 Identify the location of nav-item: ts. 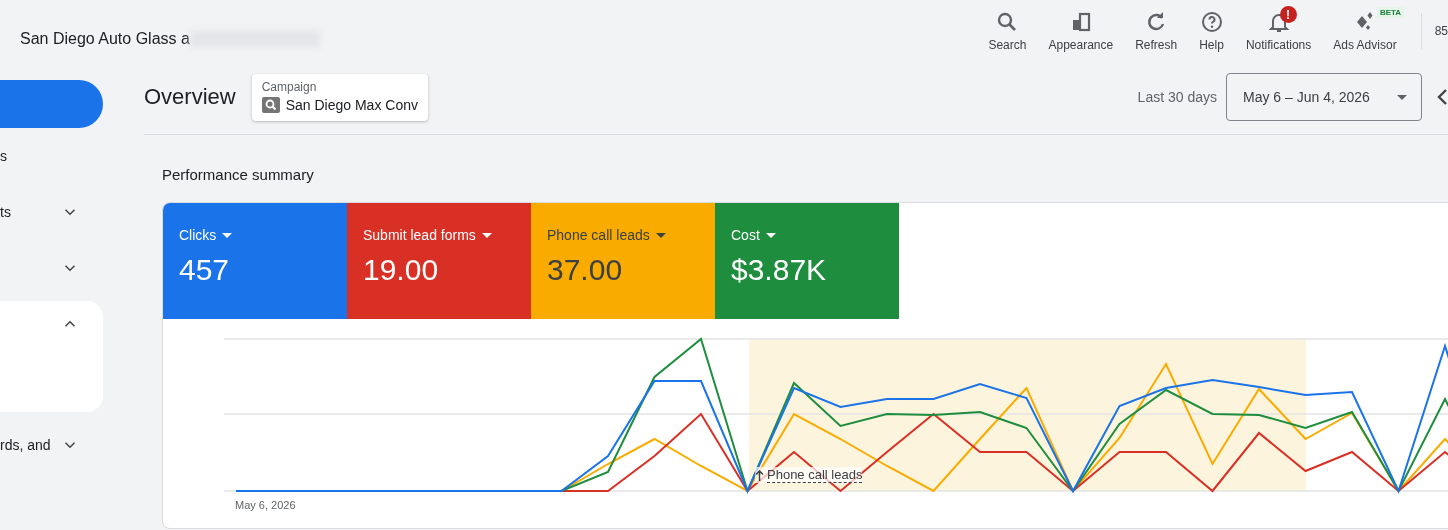
(5, 212).